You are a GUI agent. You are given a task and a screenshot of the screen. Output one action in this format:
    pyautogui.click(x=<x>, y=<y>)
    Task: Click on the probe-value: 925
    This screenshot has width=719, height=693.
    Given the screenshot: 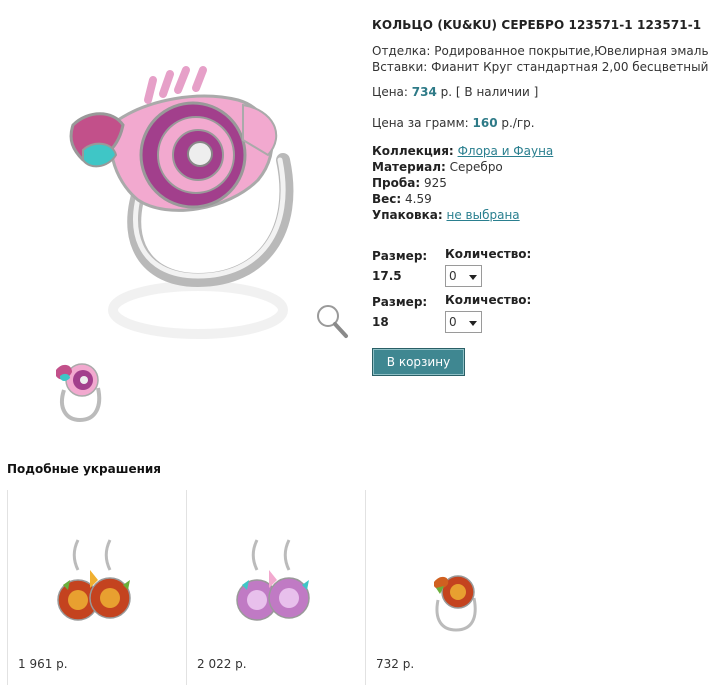 What is the action you would take?
    pyautogui.click(x=435, y=183)
    